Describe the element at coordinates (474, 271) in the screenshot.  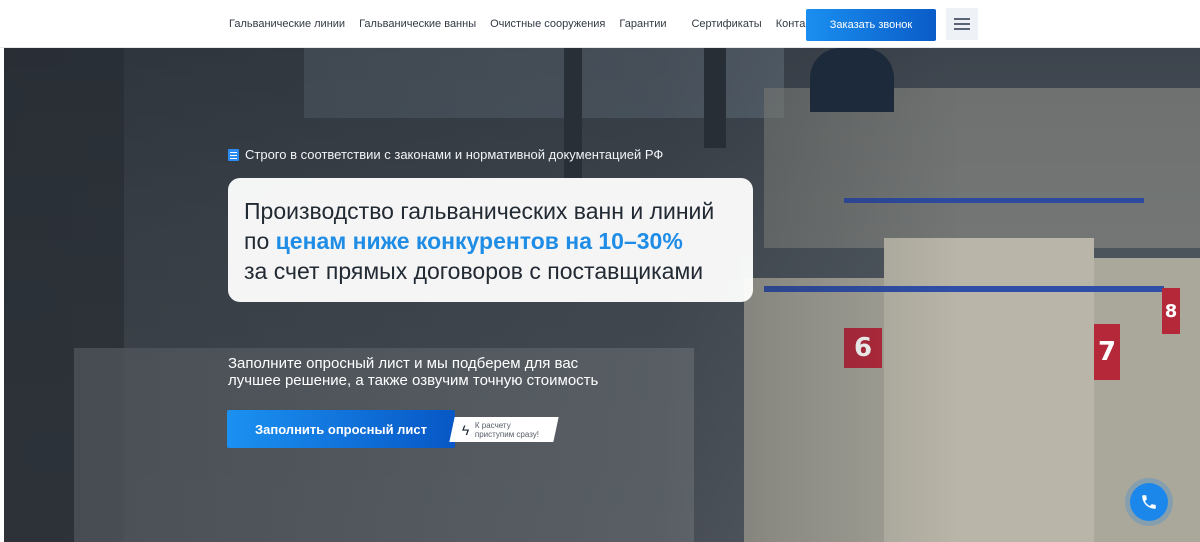
I see `headline-line-3: за счет прямых договоров с поставщиками` at that location.